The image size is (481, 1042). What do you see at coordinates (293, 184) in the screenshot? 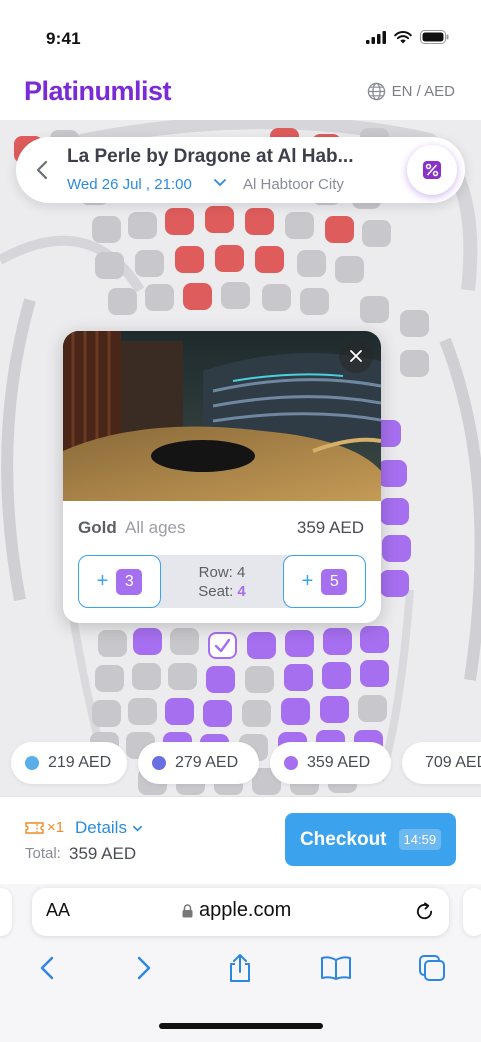
I see `event-venue: Al Habtoor City` at bounding box center [293, 184].